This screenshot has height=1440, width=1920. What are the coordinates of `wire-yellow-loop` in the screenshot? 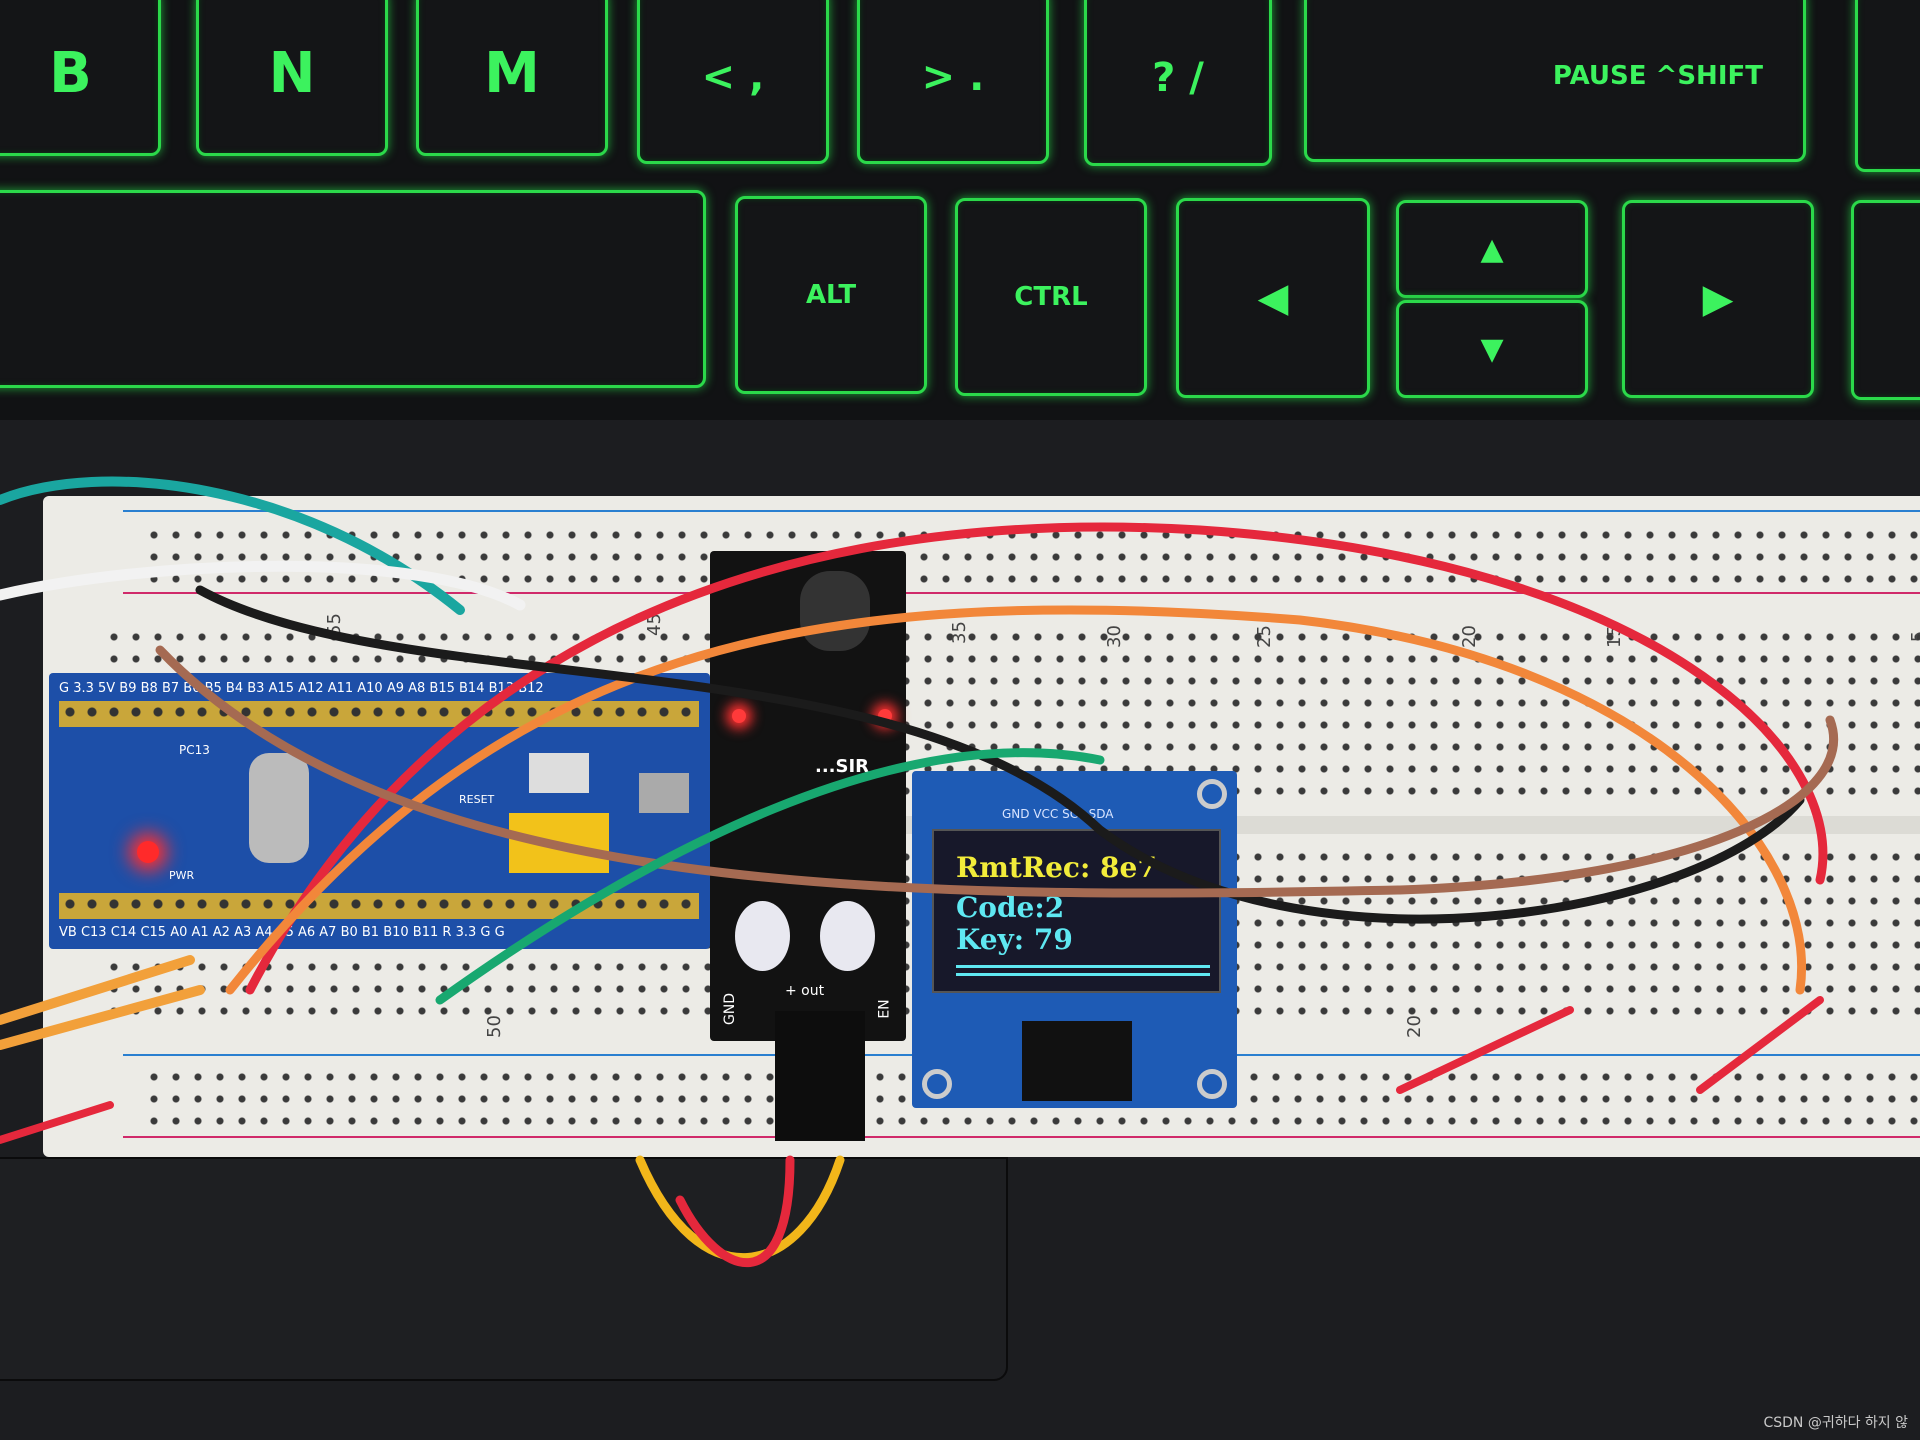 It's located at (740, 1208).